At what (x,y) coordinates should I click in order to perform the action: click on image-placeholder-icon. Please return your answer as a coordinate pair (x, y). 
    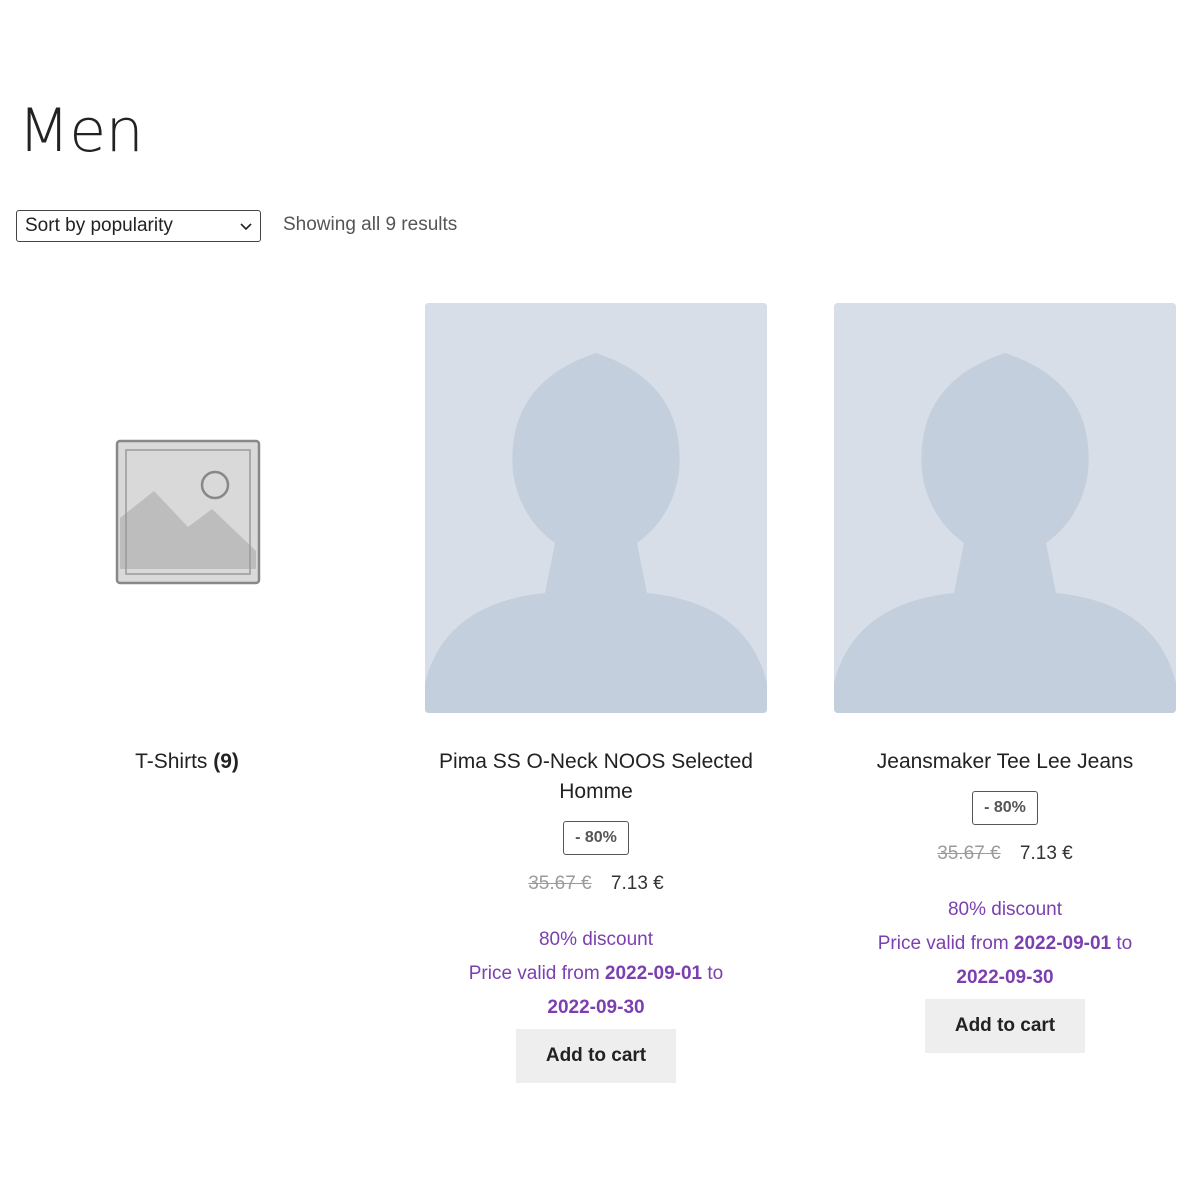
    Looking at the image, I should click on (188, 512).